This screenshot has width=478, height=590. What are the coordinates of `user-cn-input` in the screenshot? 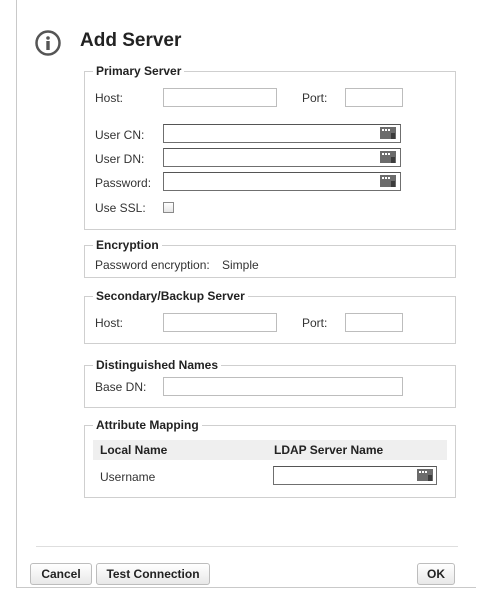 It's located at (282, 133).